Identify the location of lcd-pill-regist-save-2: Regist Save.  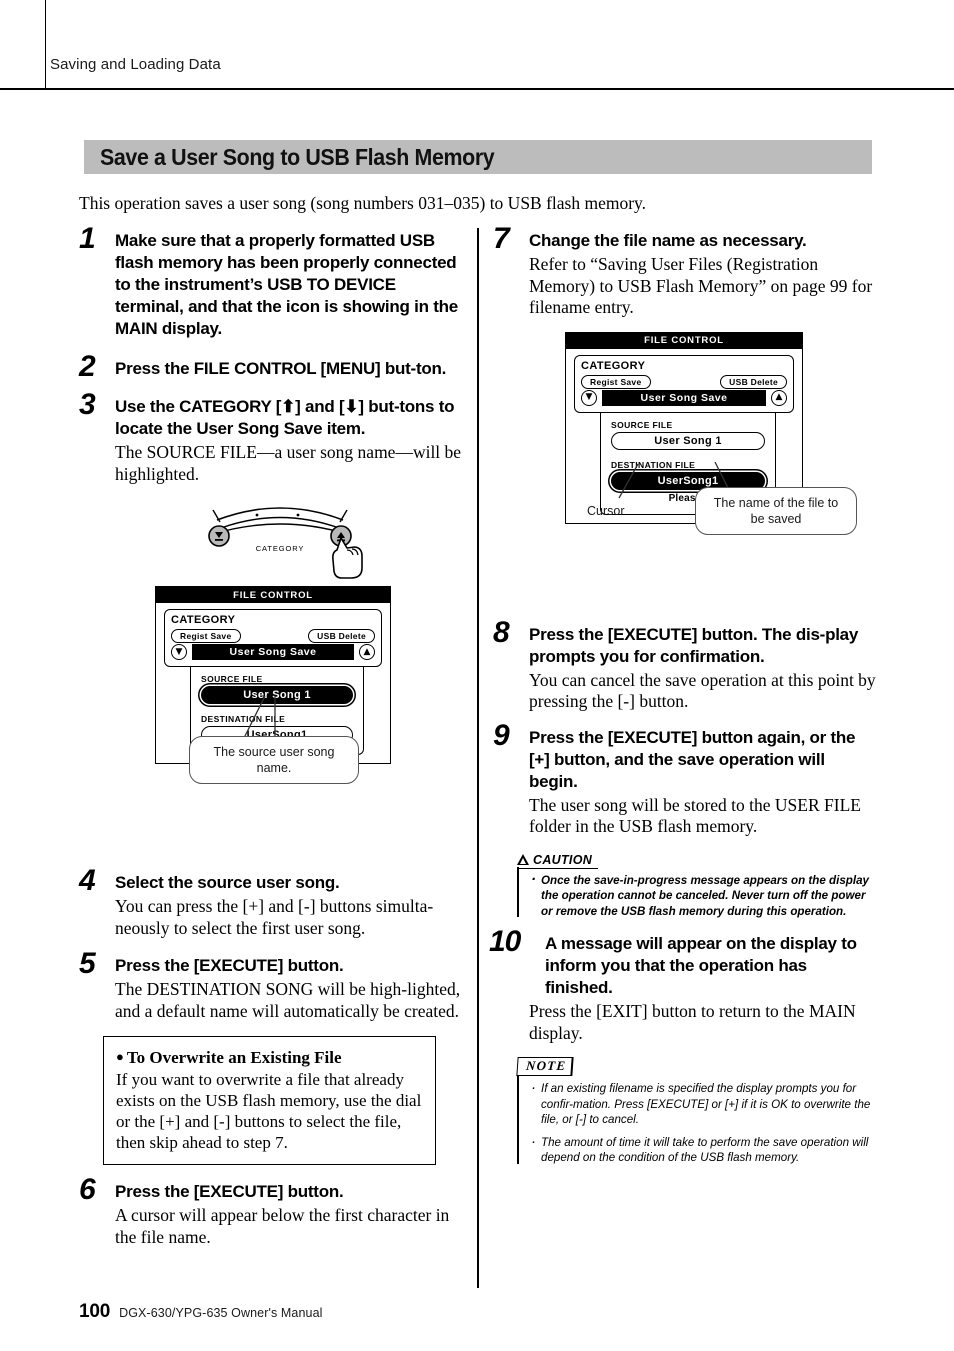
(616, 381).